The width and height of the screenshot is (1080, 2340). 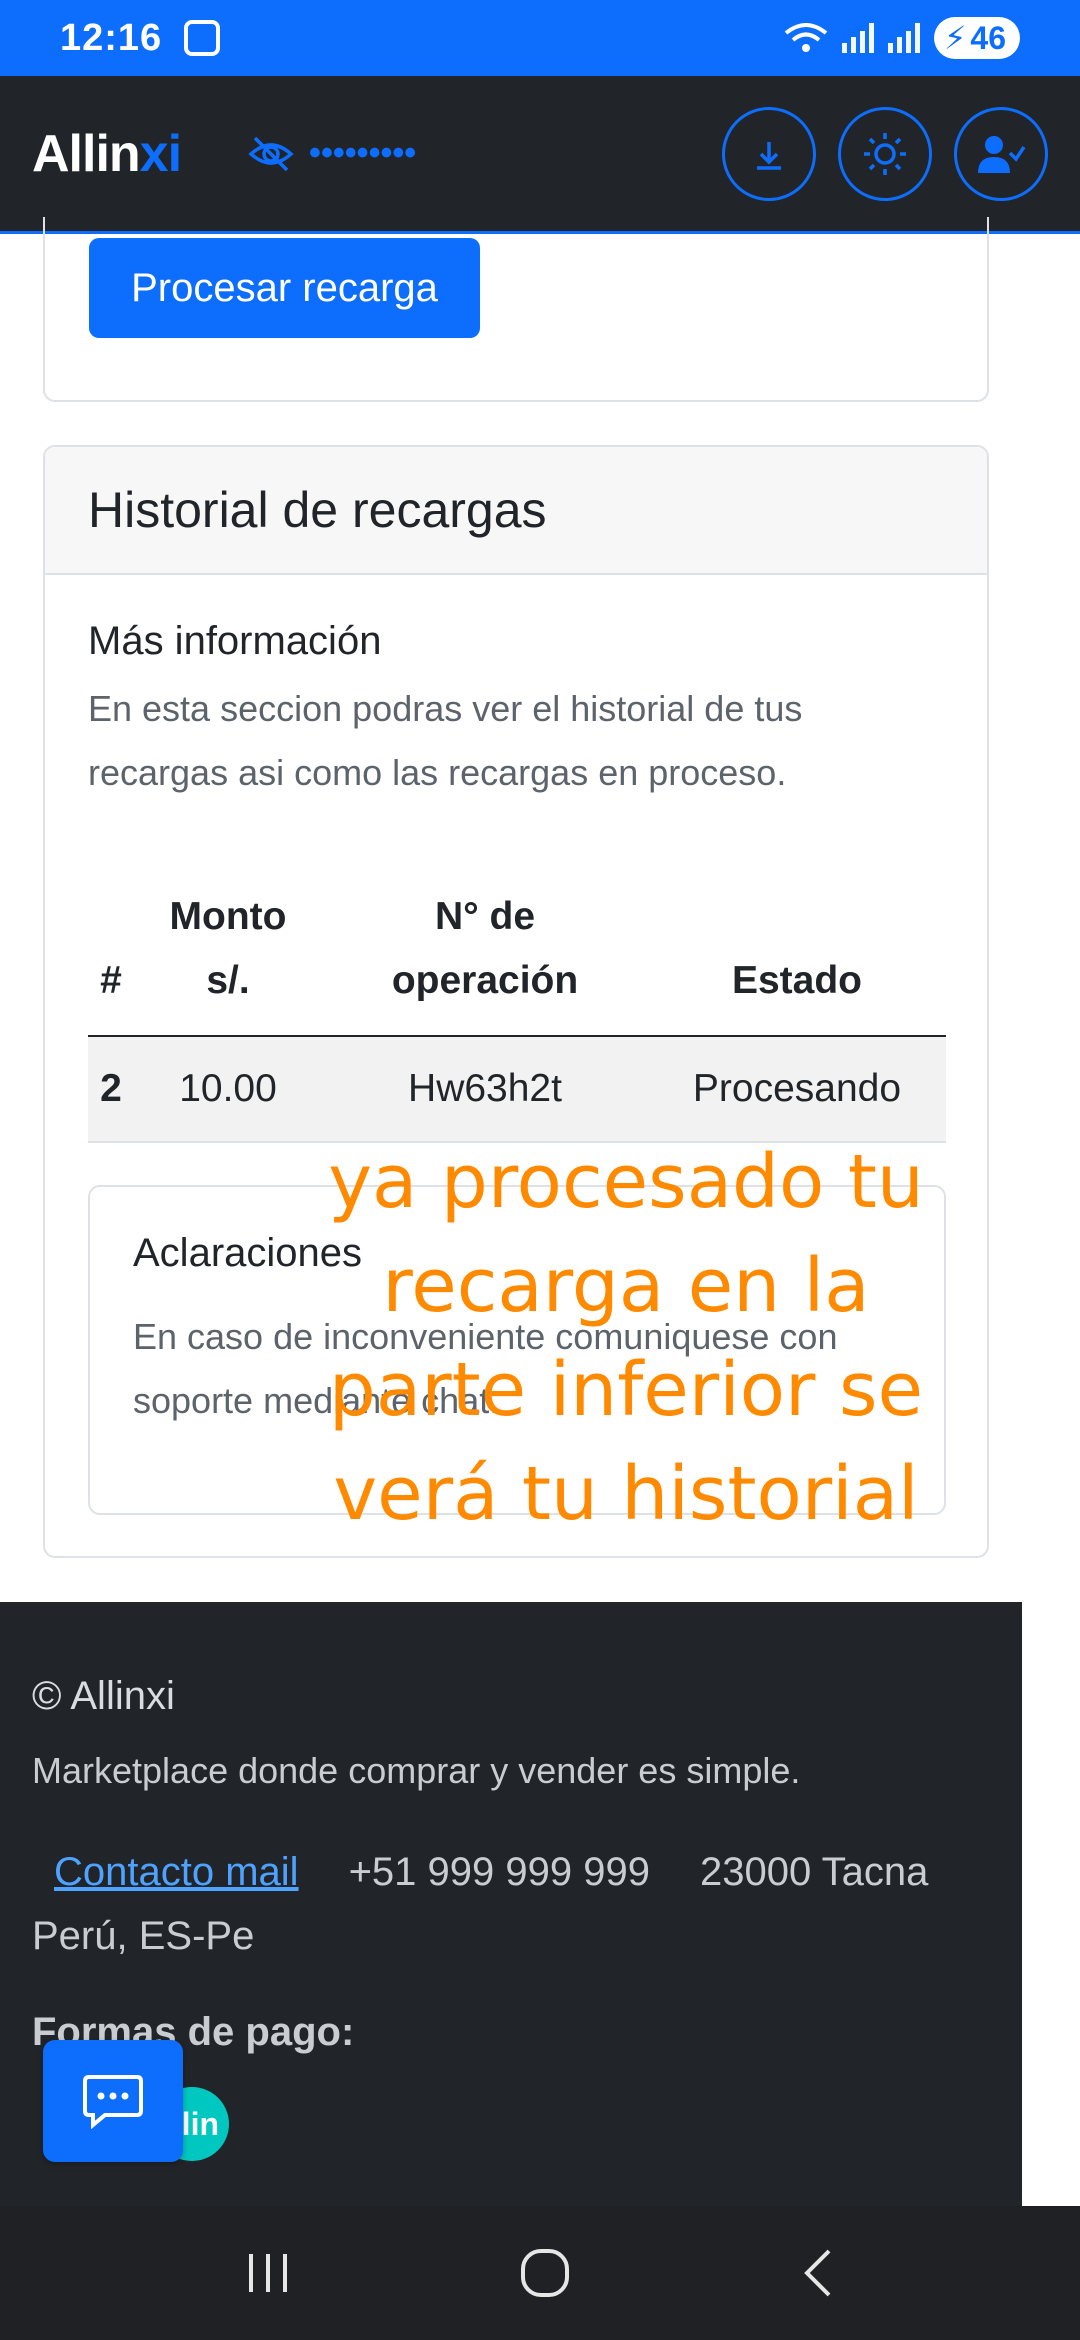 What do you see at coordinates (540, 155) in the screenshot?
I see `top-navbar: Allinxi •••••••••` at bounding box center [540, 155].